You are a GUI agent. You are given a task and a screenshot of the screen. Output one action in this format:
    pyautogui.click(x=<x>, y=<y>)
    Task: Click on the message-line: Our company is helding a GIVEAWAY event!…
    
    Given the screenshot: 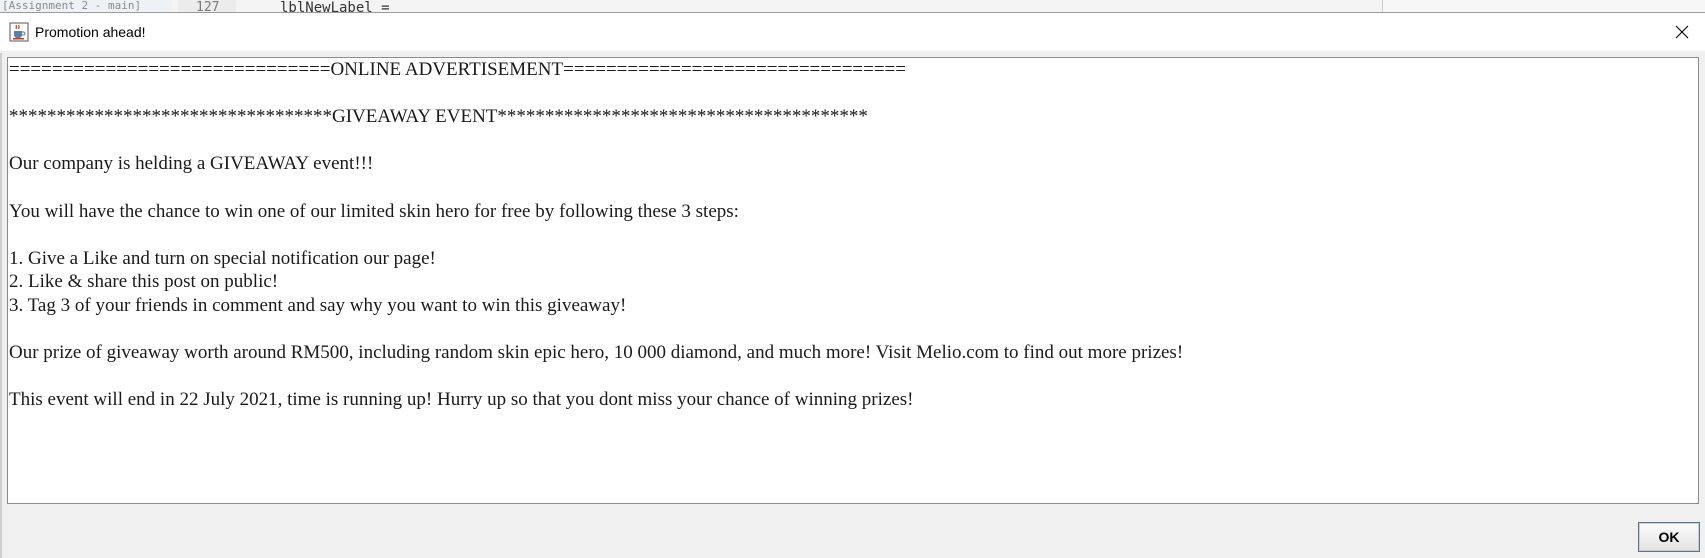 What is the action you would take?
    pyautogui.click(x=191, y=164)
    